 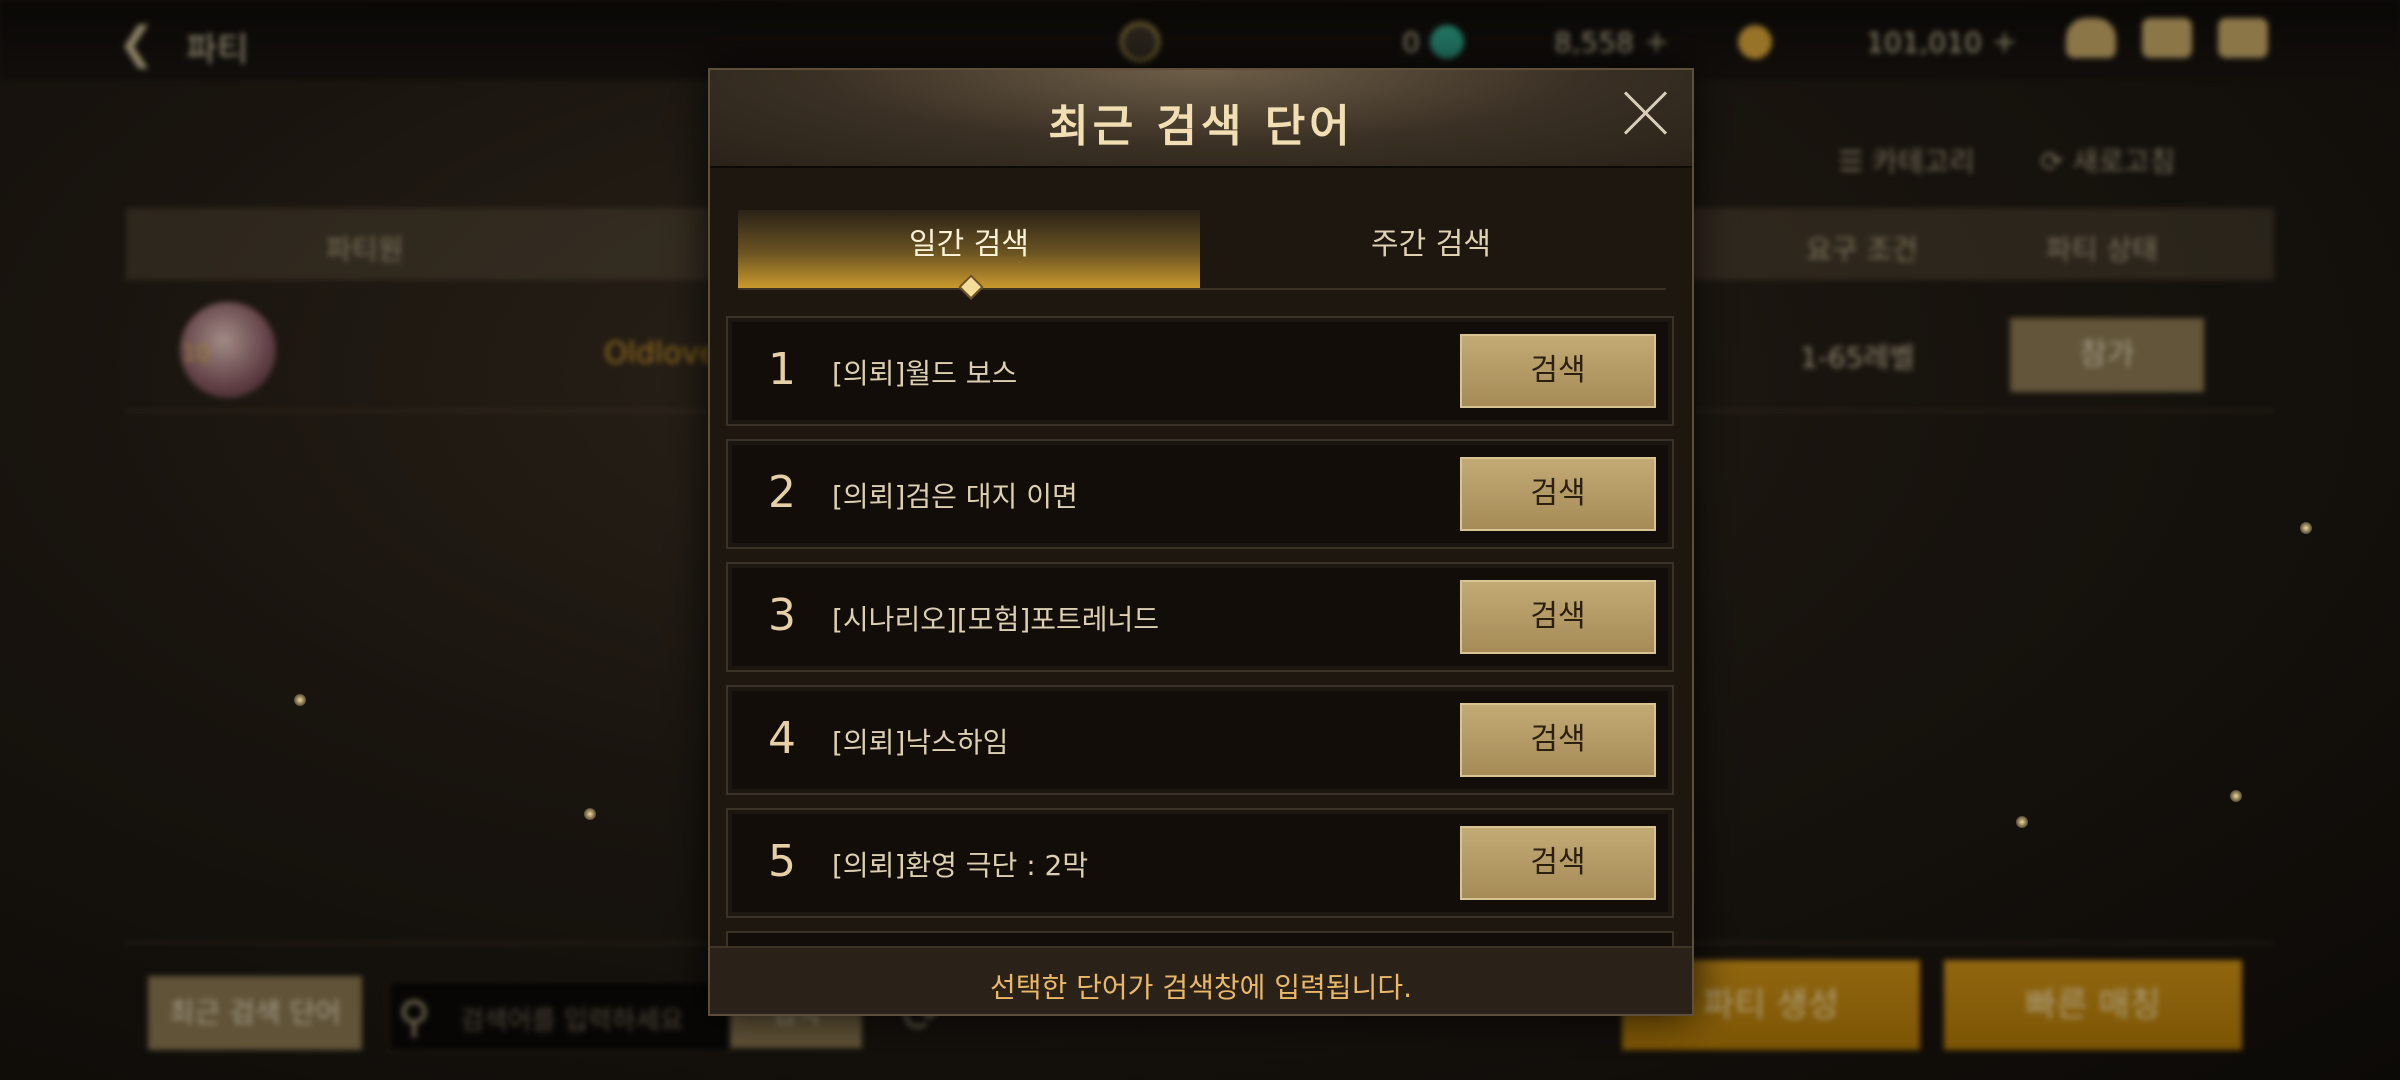 What do you see at coordinates (1200, 987) in the screenshot?
I see `footer-hint: 선택한 단어가 검색창에 입력됩니다.` at bounding box center [1200, 987].